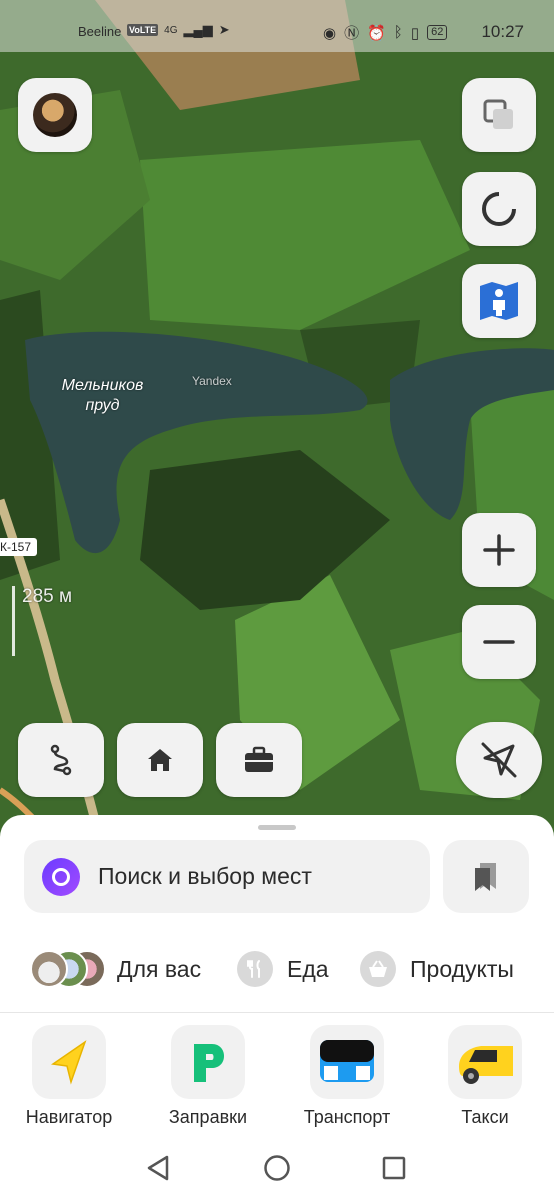 Image resolution: width=554 pixels, height=1200 pixels. What do you see at coordinates (100, 31) in the screenshot?
I see `carrier-name: Beeline` at bounding box center [100, 31].